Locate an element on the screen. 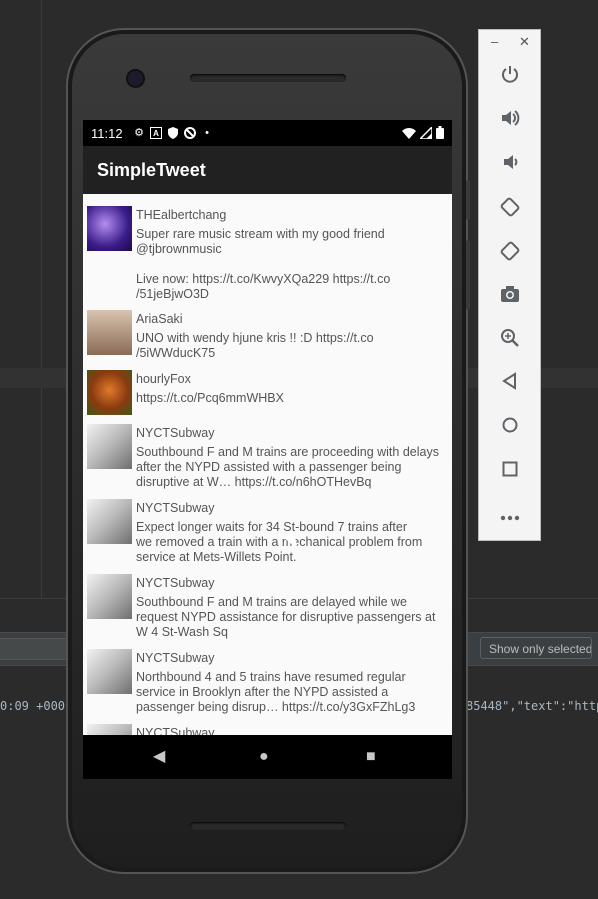  log-line-left: 0:09 +000 is located at coordinates (33, 706).